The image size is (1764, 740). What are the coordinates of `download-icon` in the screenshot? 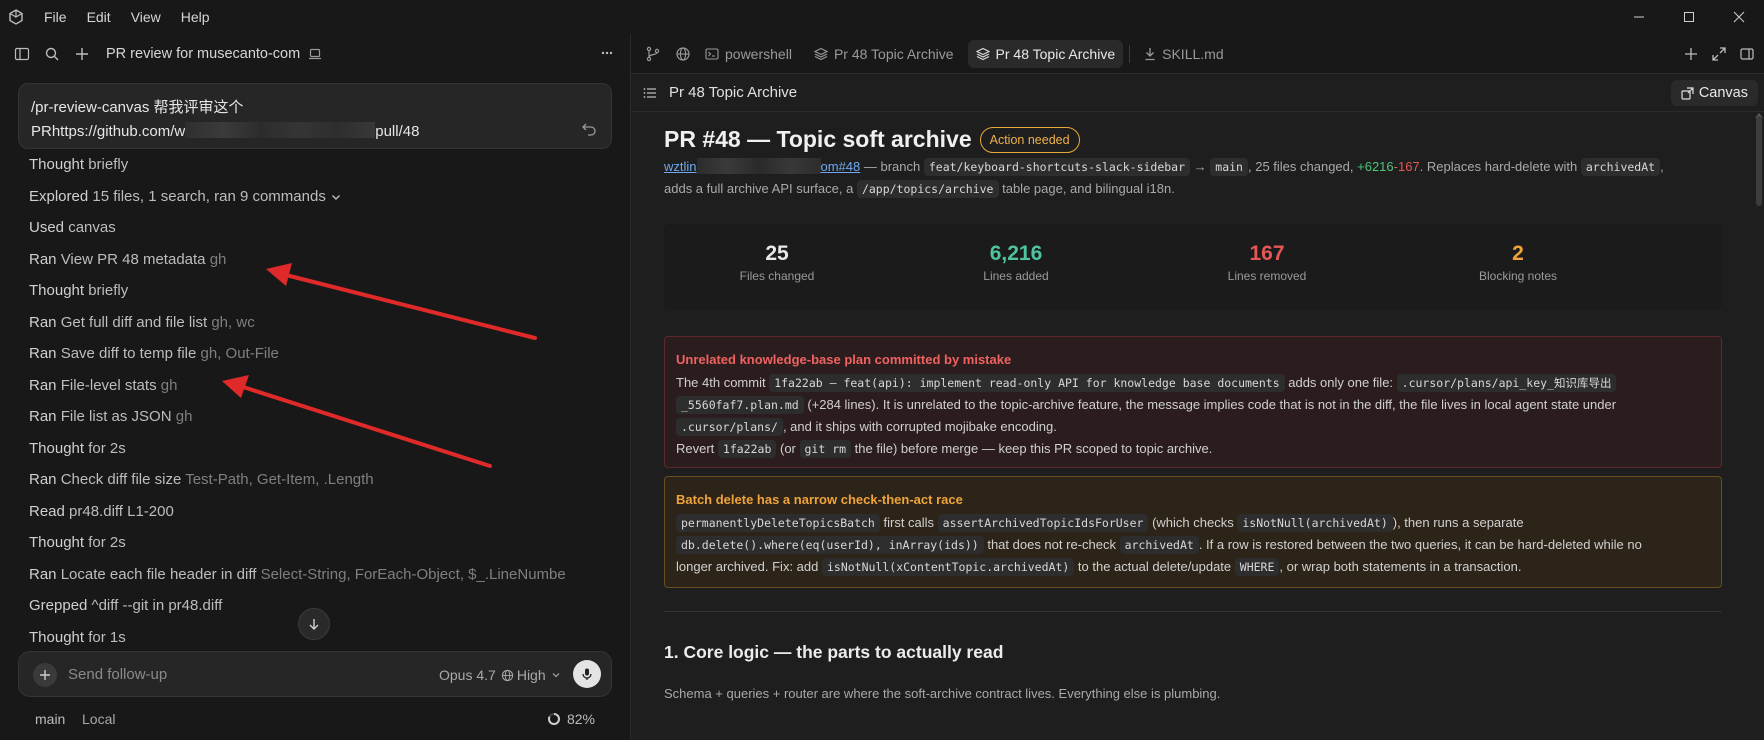 It's located at (1150, 53).